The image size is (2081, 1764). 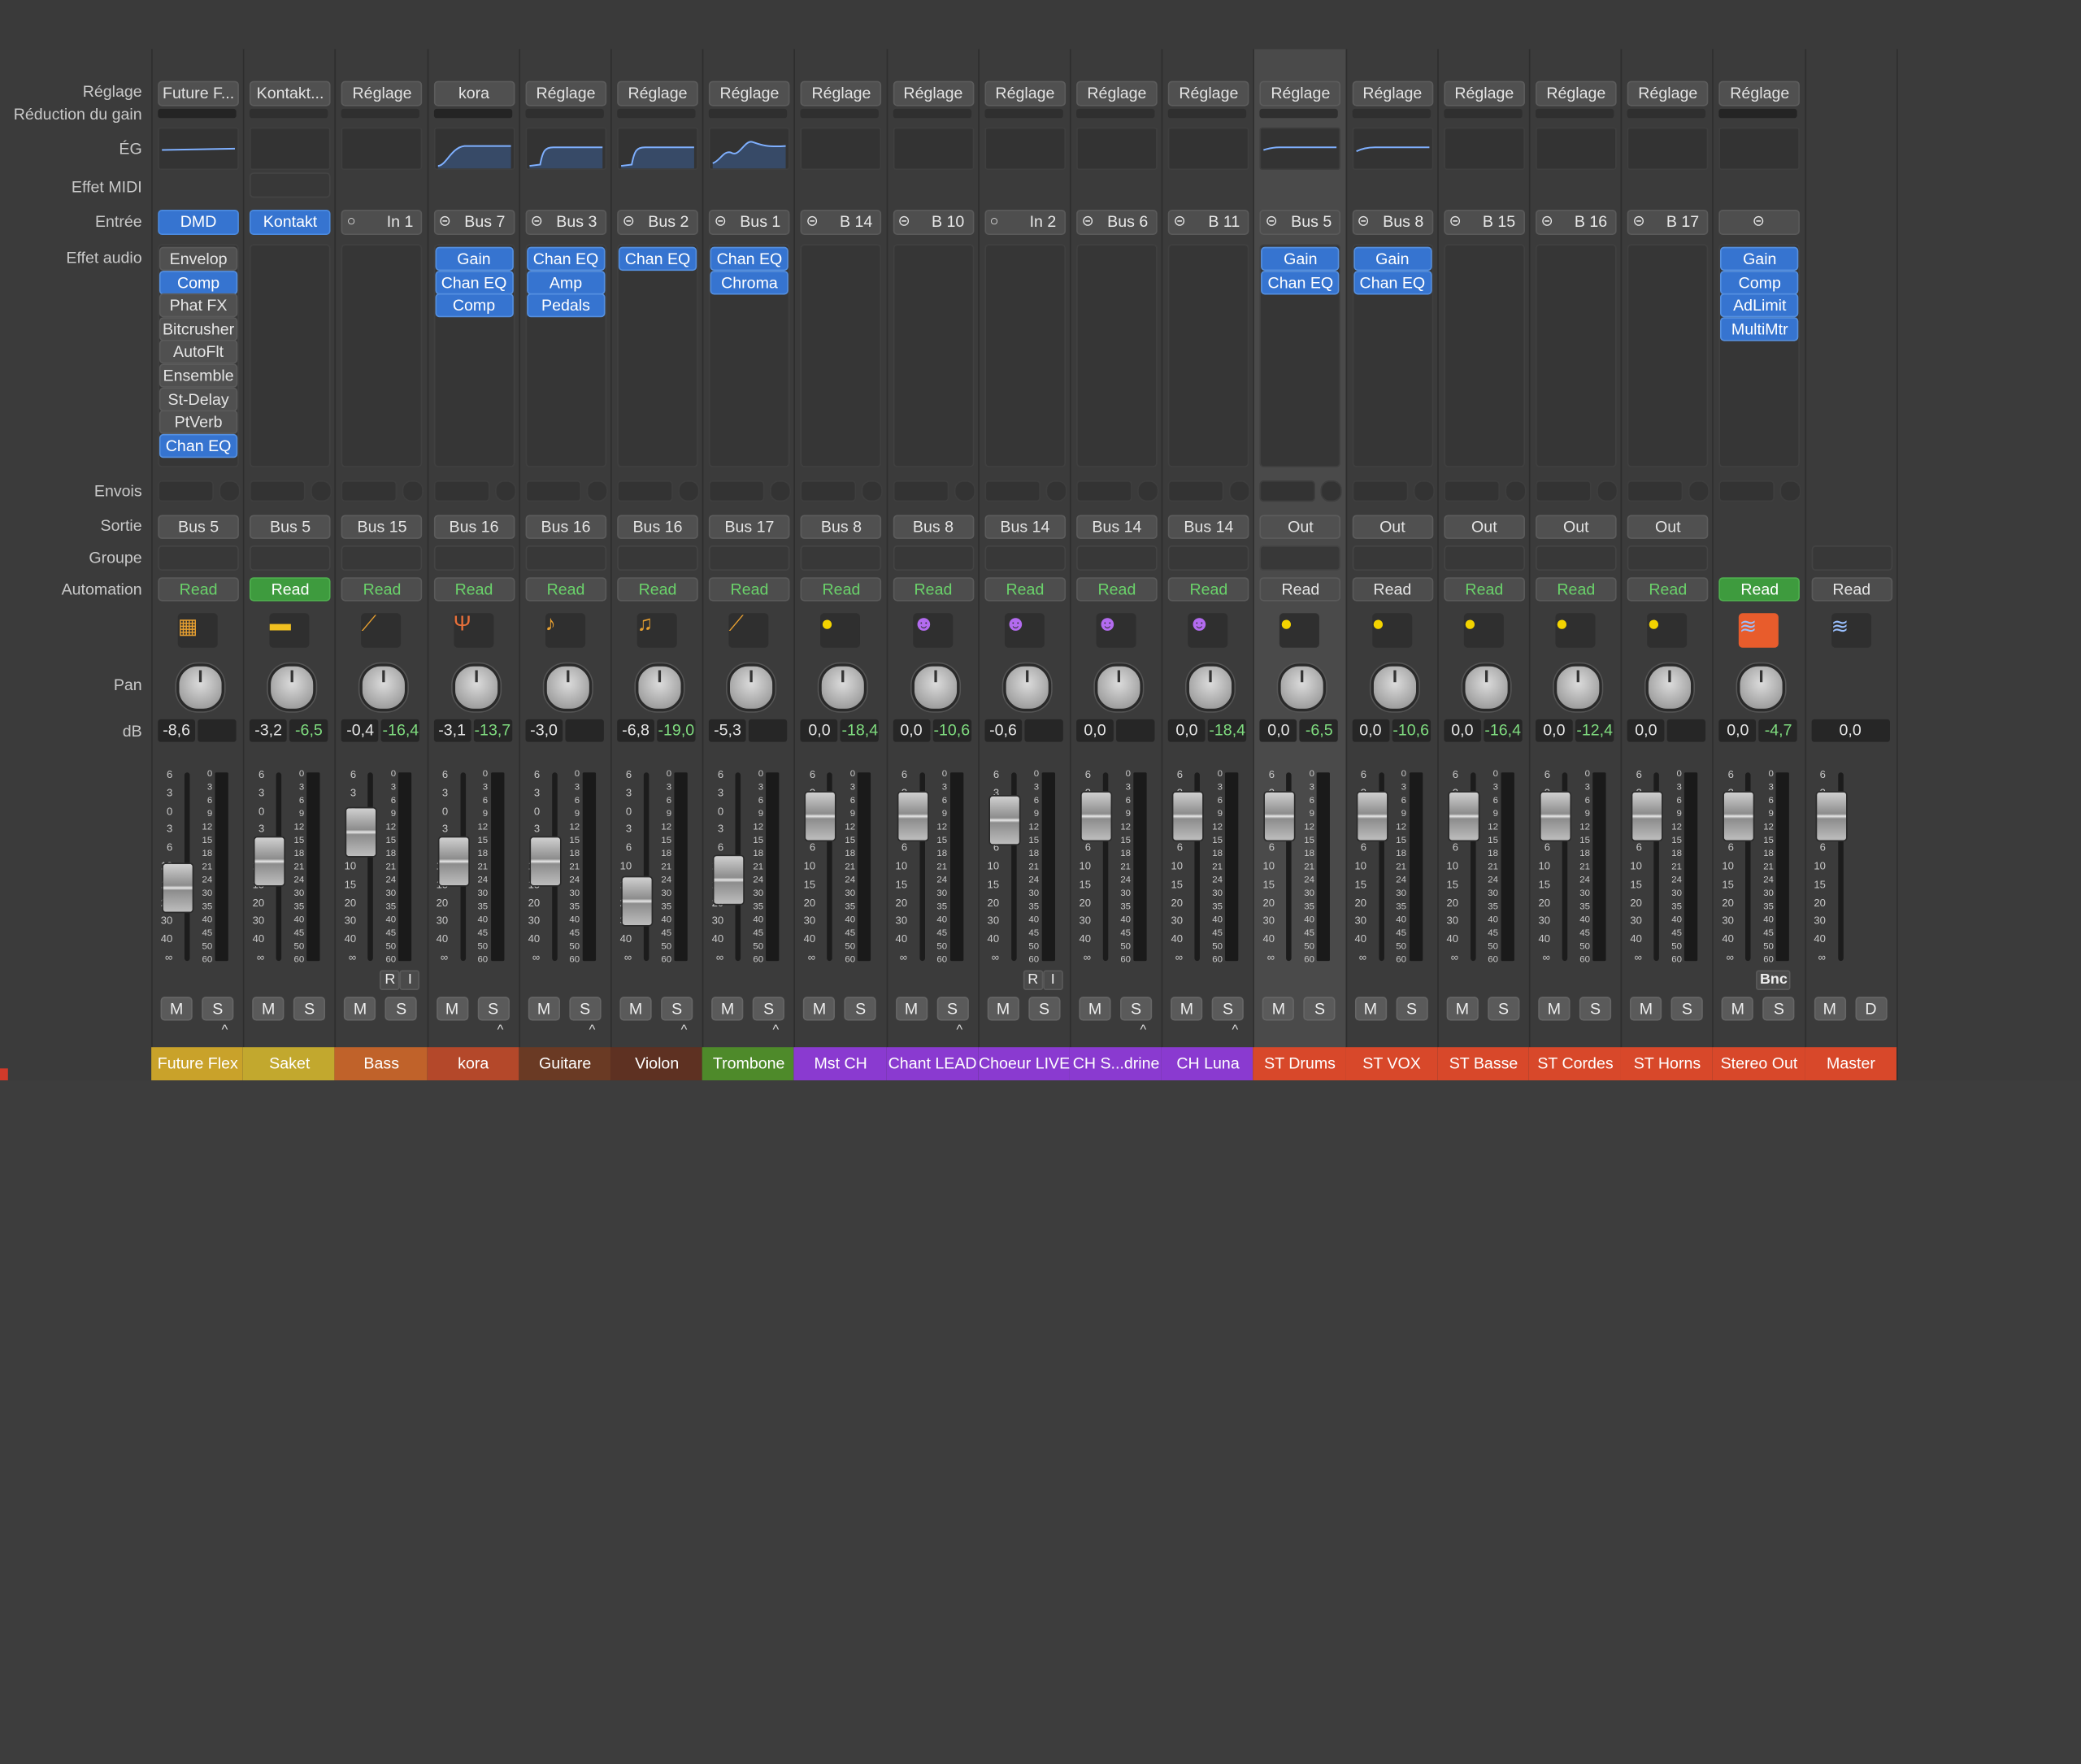 I want to click on track-icon: Ψ, so click(x=473, y=630).